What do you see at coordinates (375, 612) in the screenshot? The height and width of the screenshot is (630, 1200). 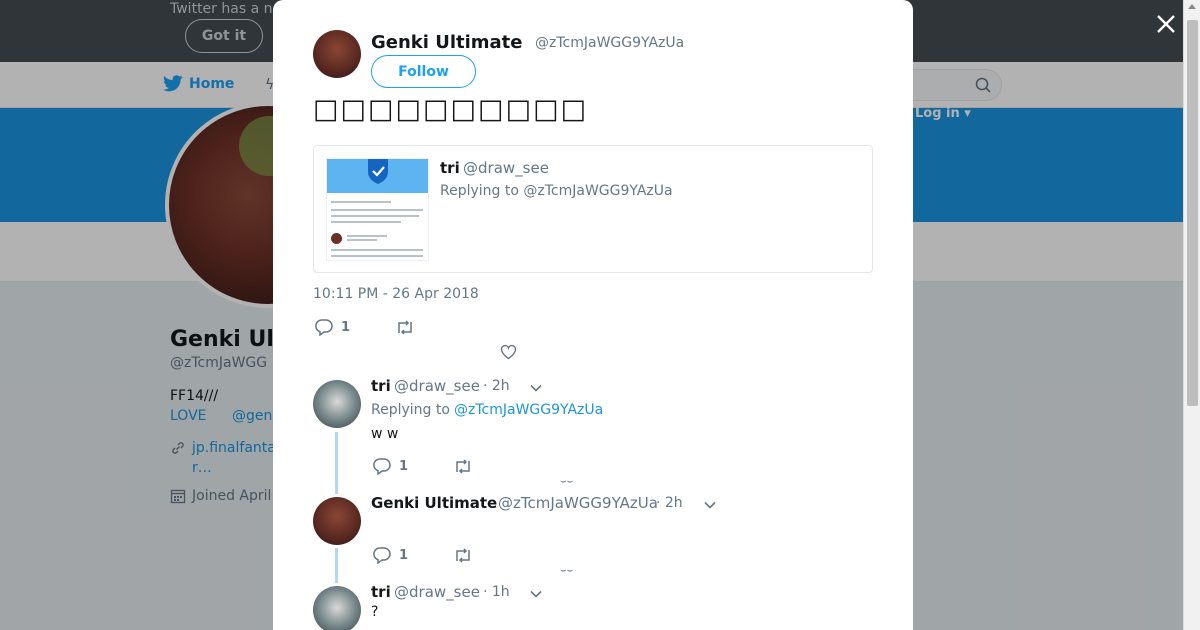 I see `reply-text: ?` at bounding box center [375, 612].